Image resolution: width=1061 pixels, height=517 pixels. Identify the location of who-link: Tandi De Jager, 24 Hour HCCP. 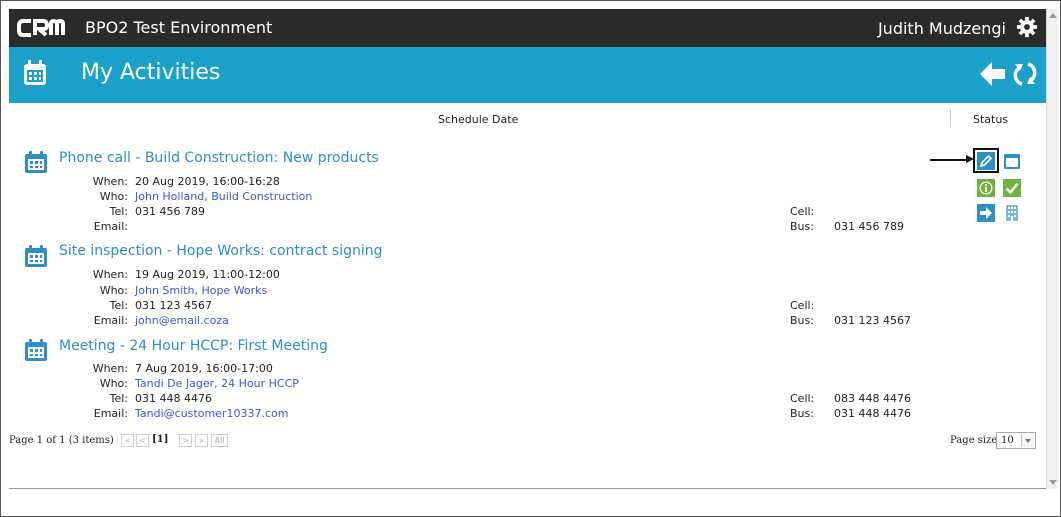
(217, 383).